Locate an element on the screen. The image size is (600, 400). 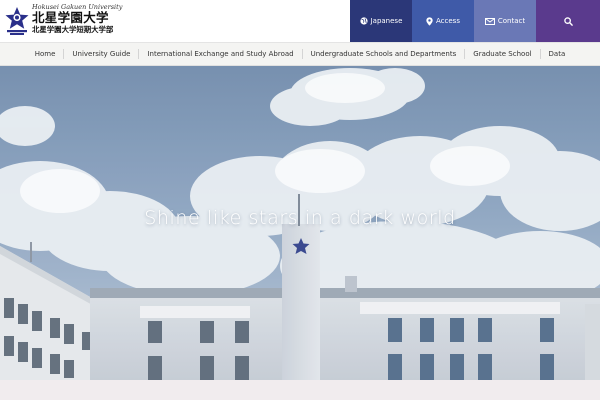
star-logo-icon is located at coordinates (17, 21).